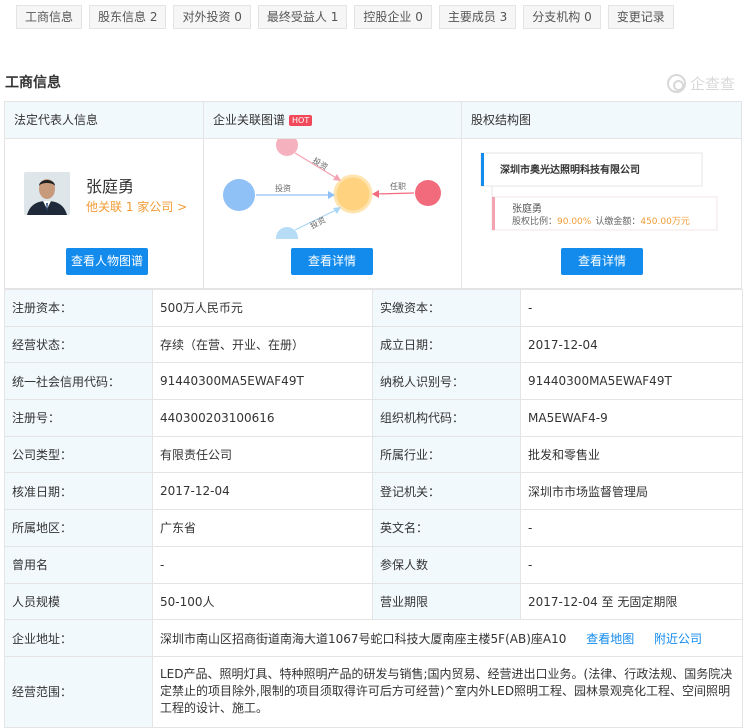  What do you see at coordinates (287, 233) in the screenshot?
I see `graph-node-bottom` at bounding box center [287, 233].